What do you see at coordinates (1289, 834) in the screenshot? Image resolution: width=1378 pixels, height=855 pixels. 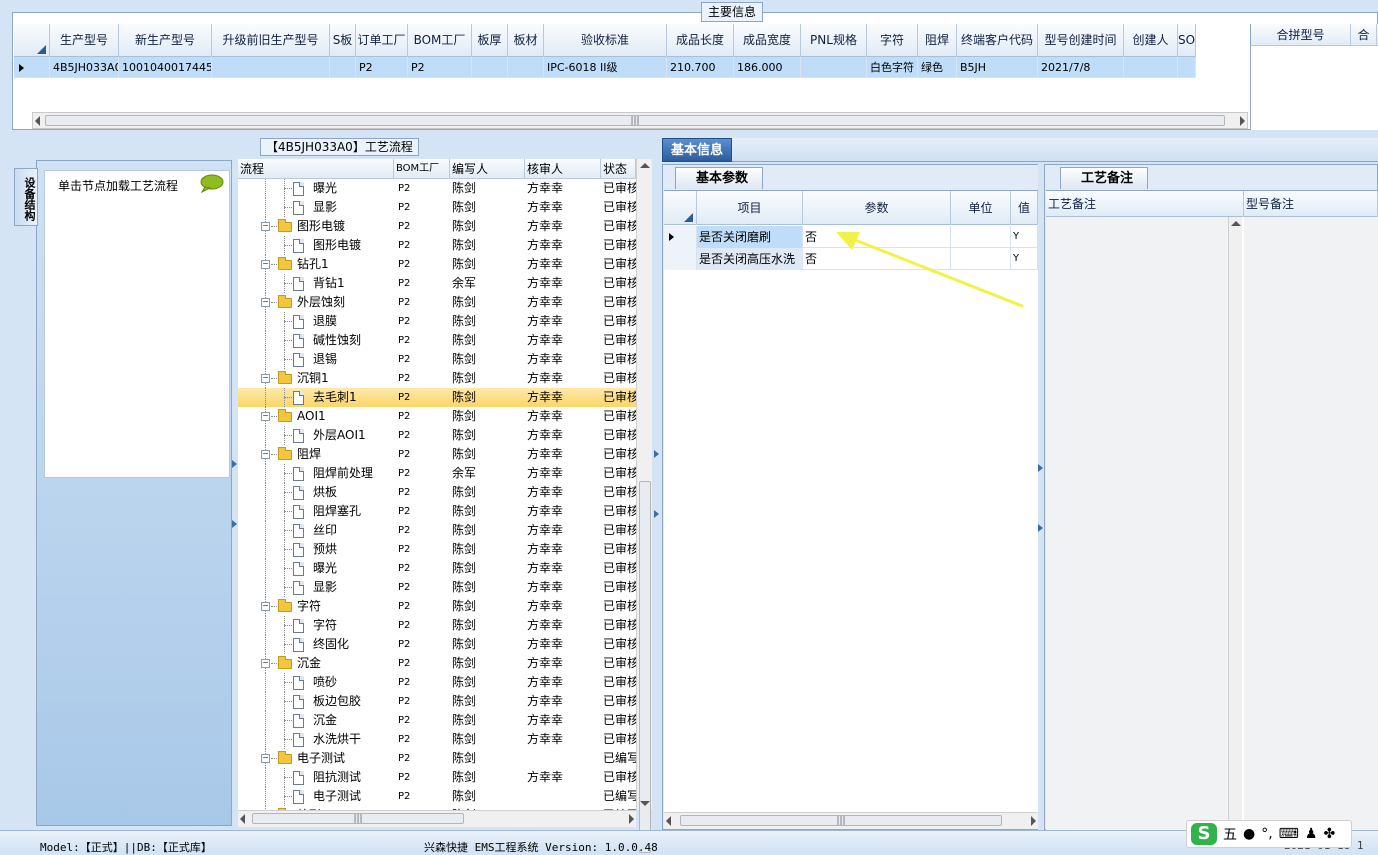 I see `ime-keyboard-icon: ⌨` at bounding box center [1289, 834].